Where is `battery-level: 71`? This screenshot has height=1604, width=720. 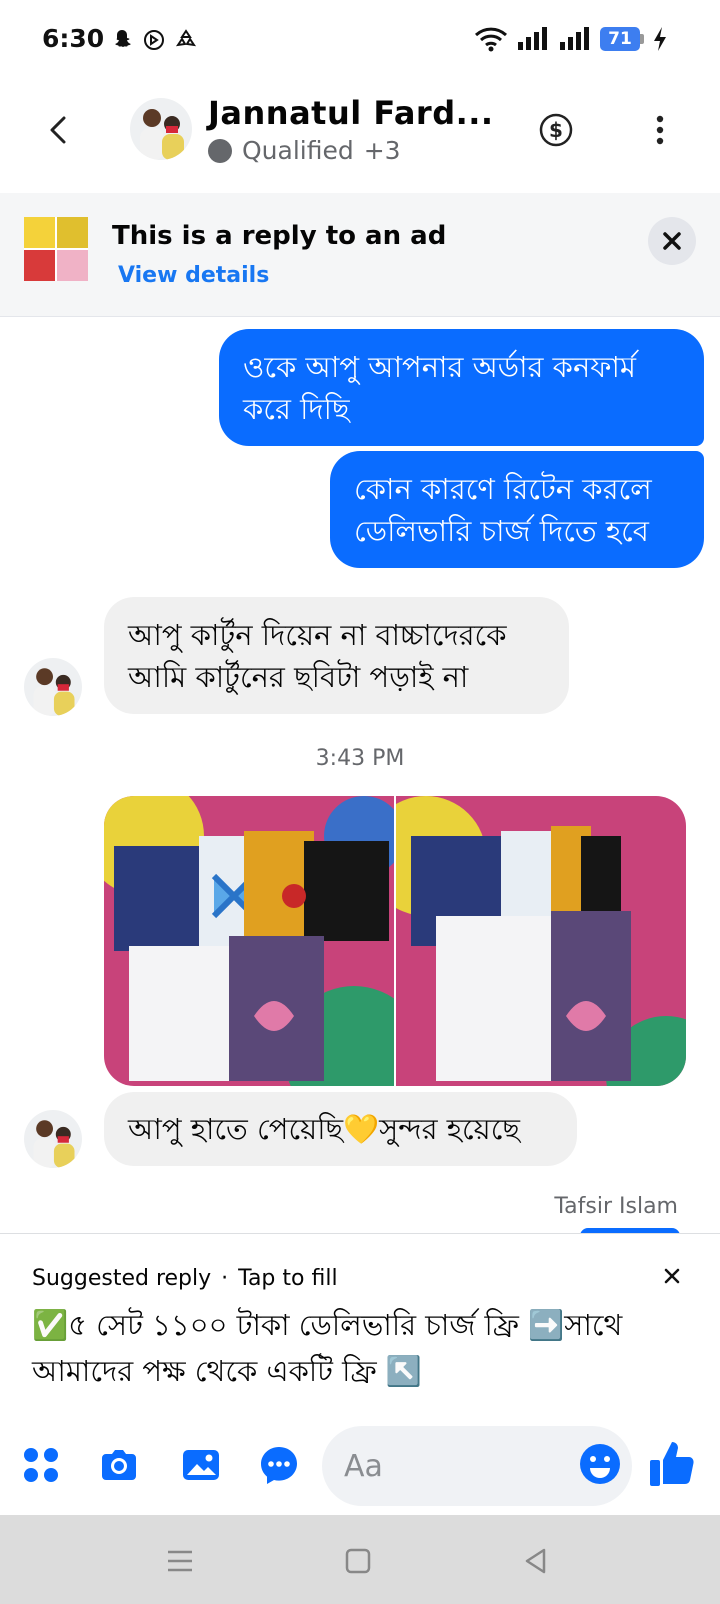
battery-level: 71 is located at coordinates (620, 39).